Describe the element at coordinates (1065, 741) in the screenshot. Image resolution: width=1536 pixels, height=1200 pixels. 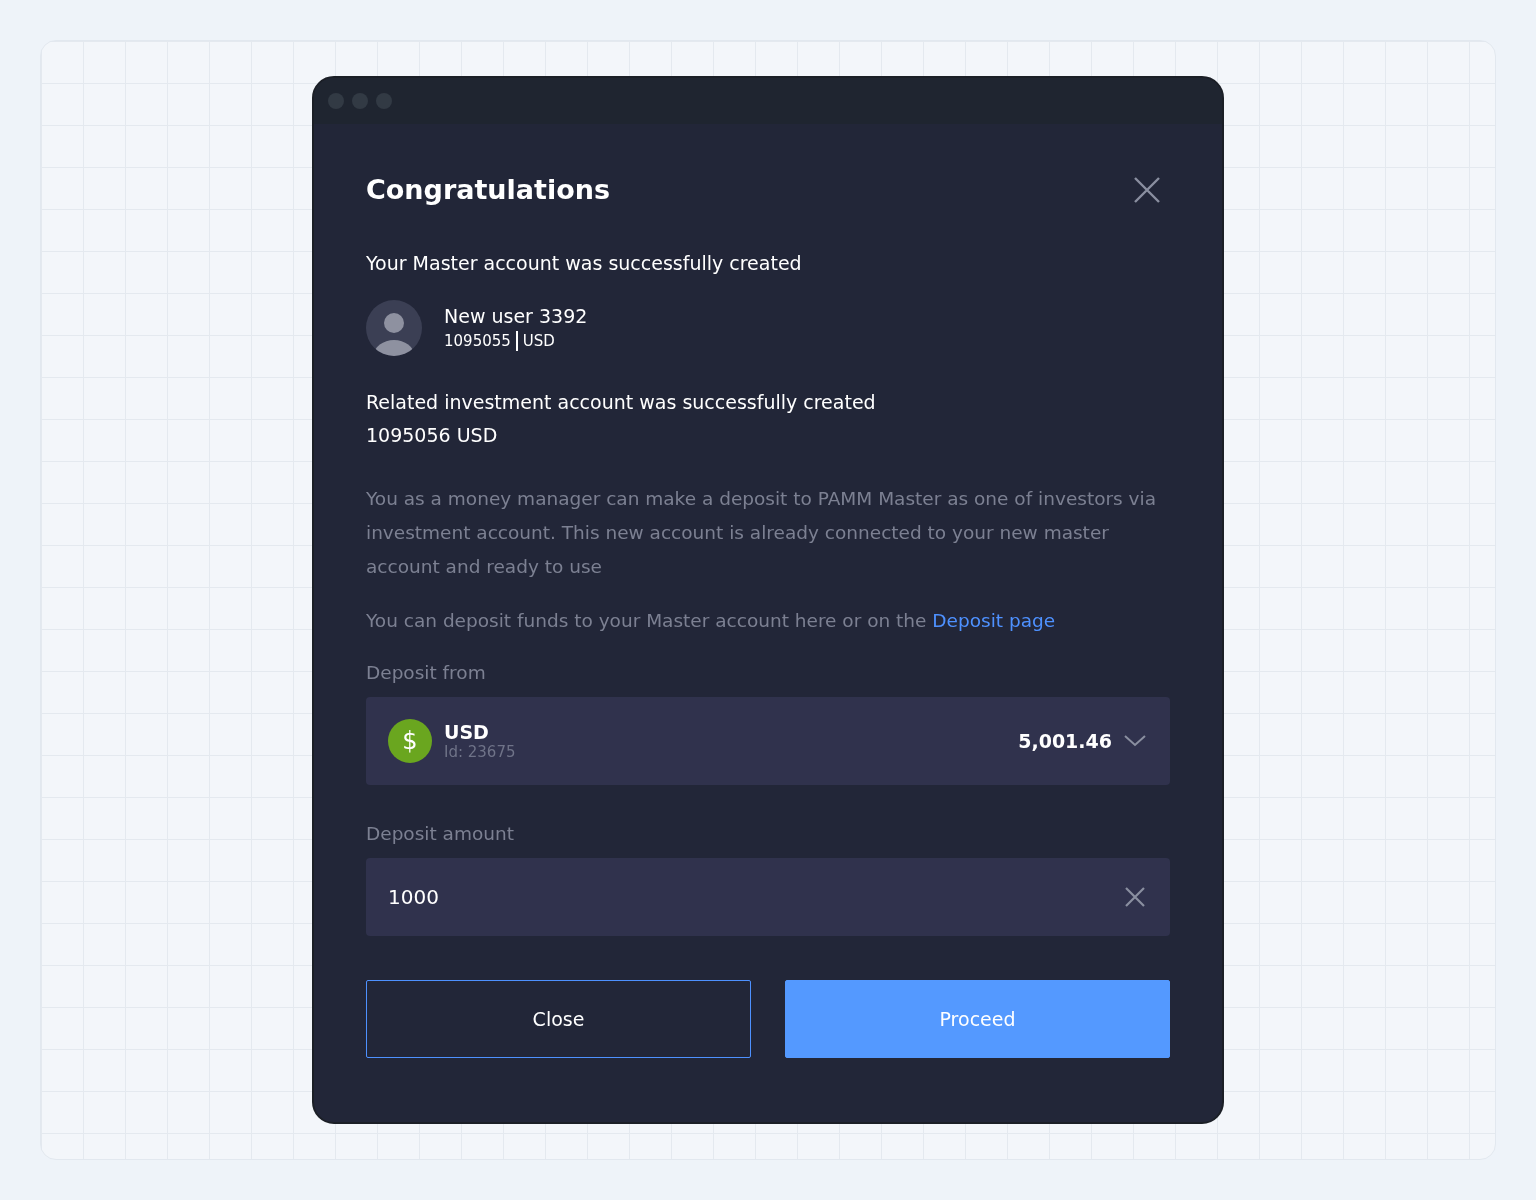
I see `account-balance: 5,001.46` at that location.